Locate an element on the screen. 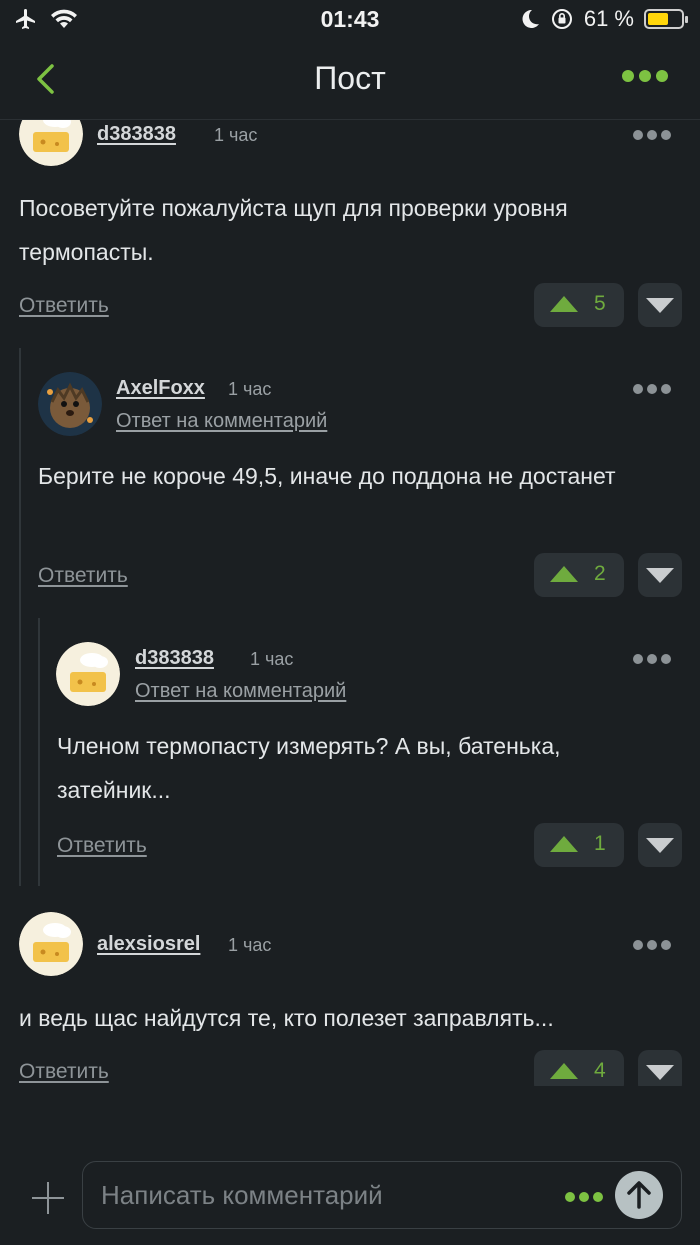  comment-input is located at coordinates (321, 1195).